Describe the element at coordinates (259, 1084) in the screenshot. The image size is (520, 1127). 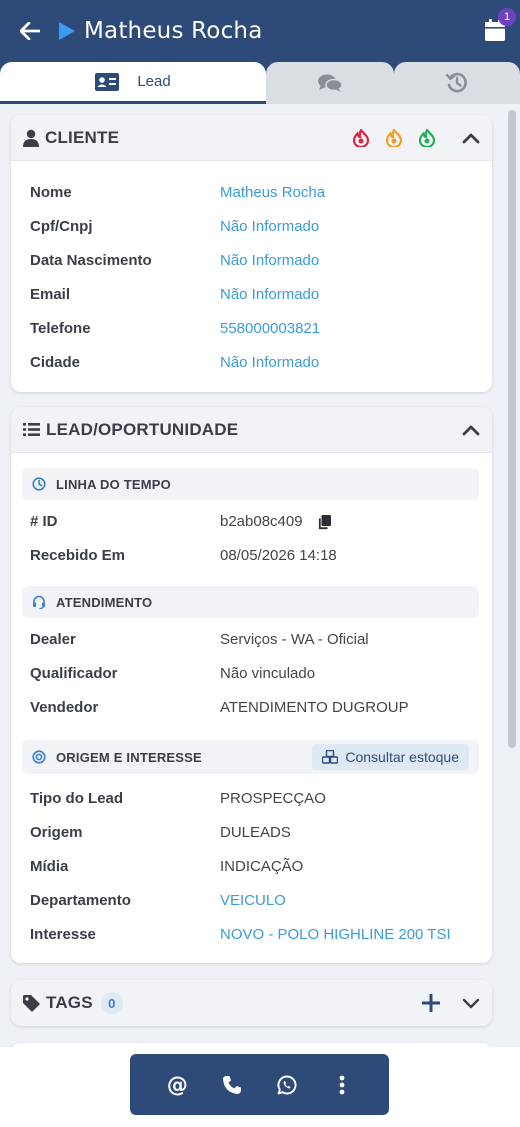
I see `bottom-action-bar: @` at that location.